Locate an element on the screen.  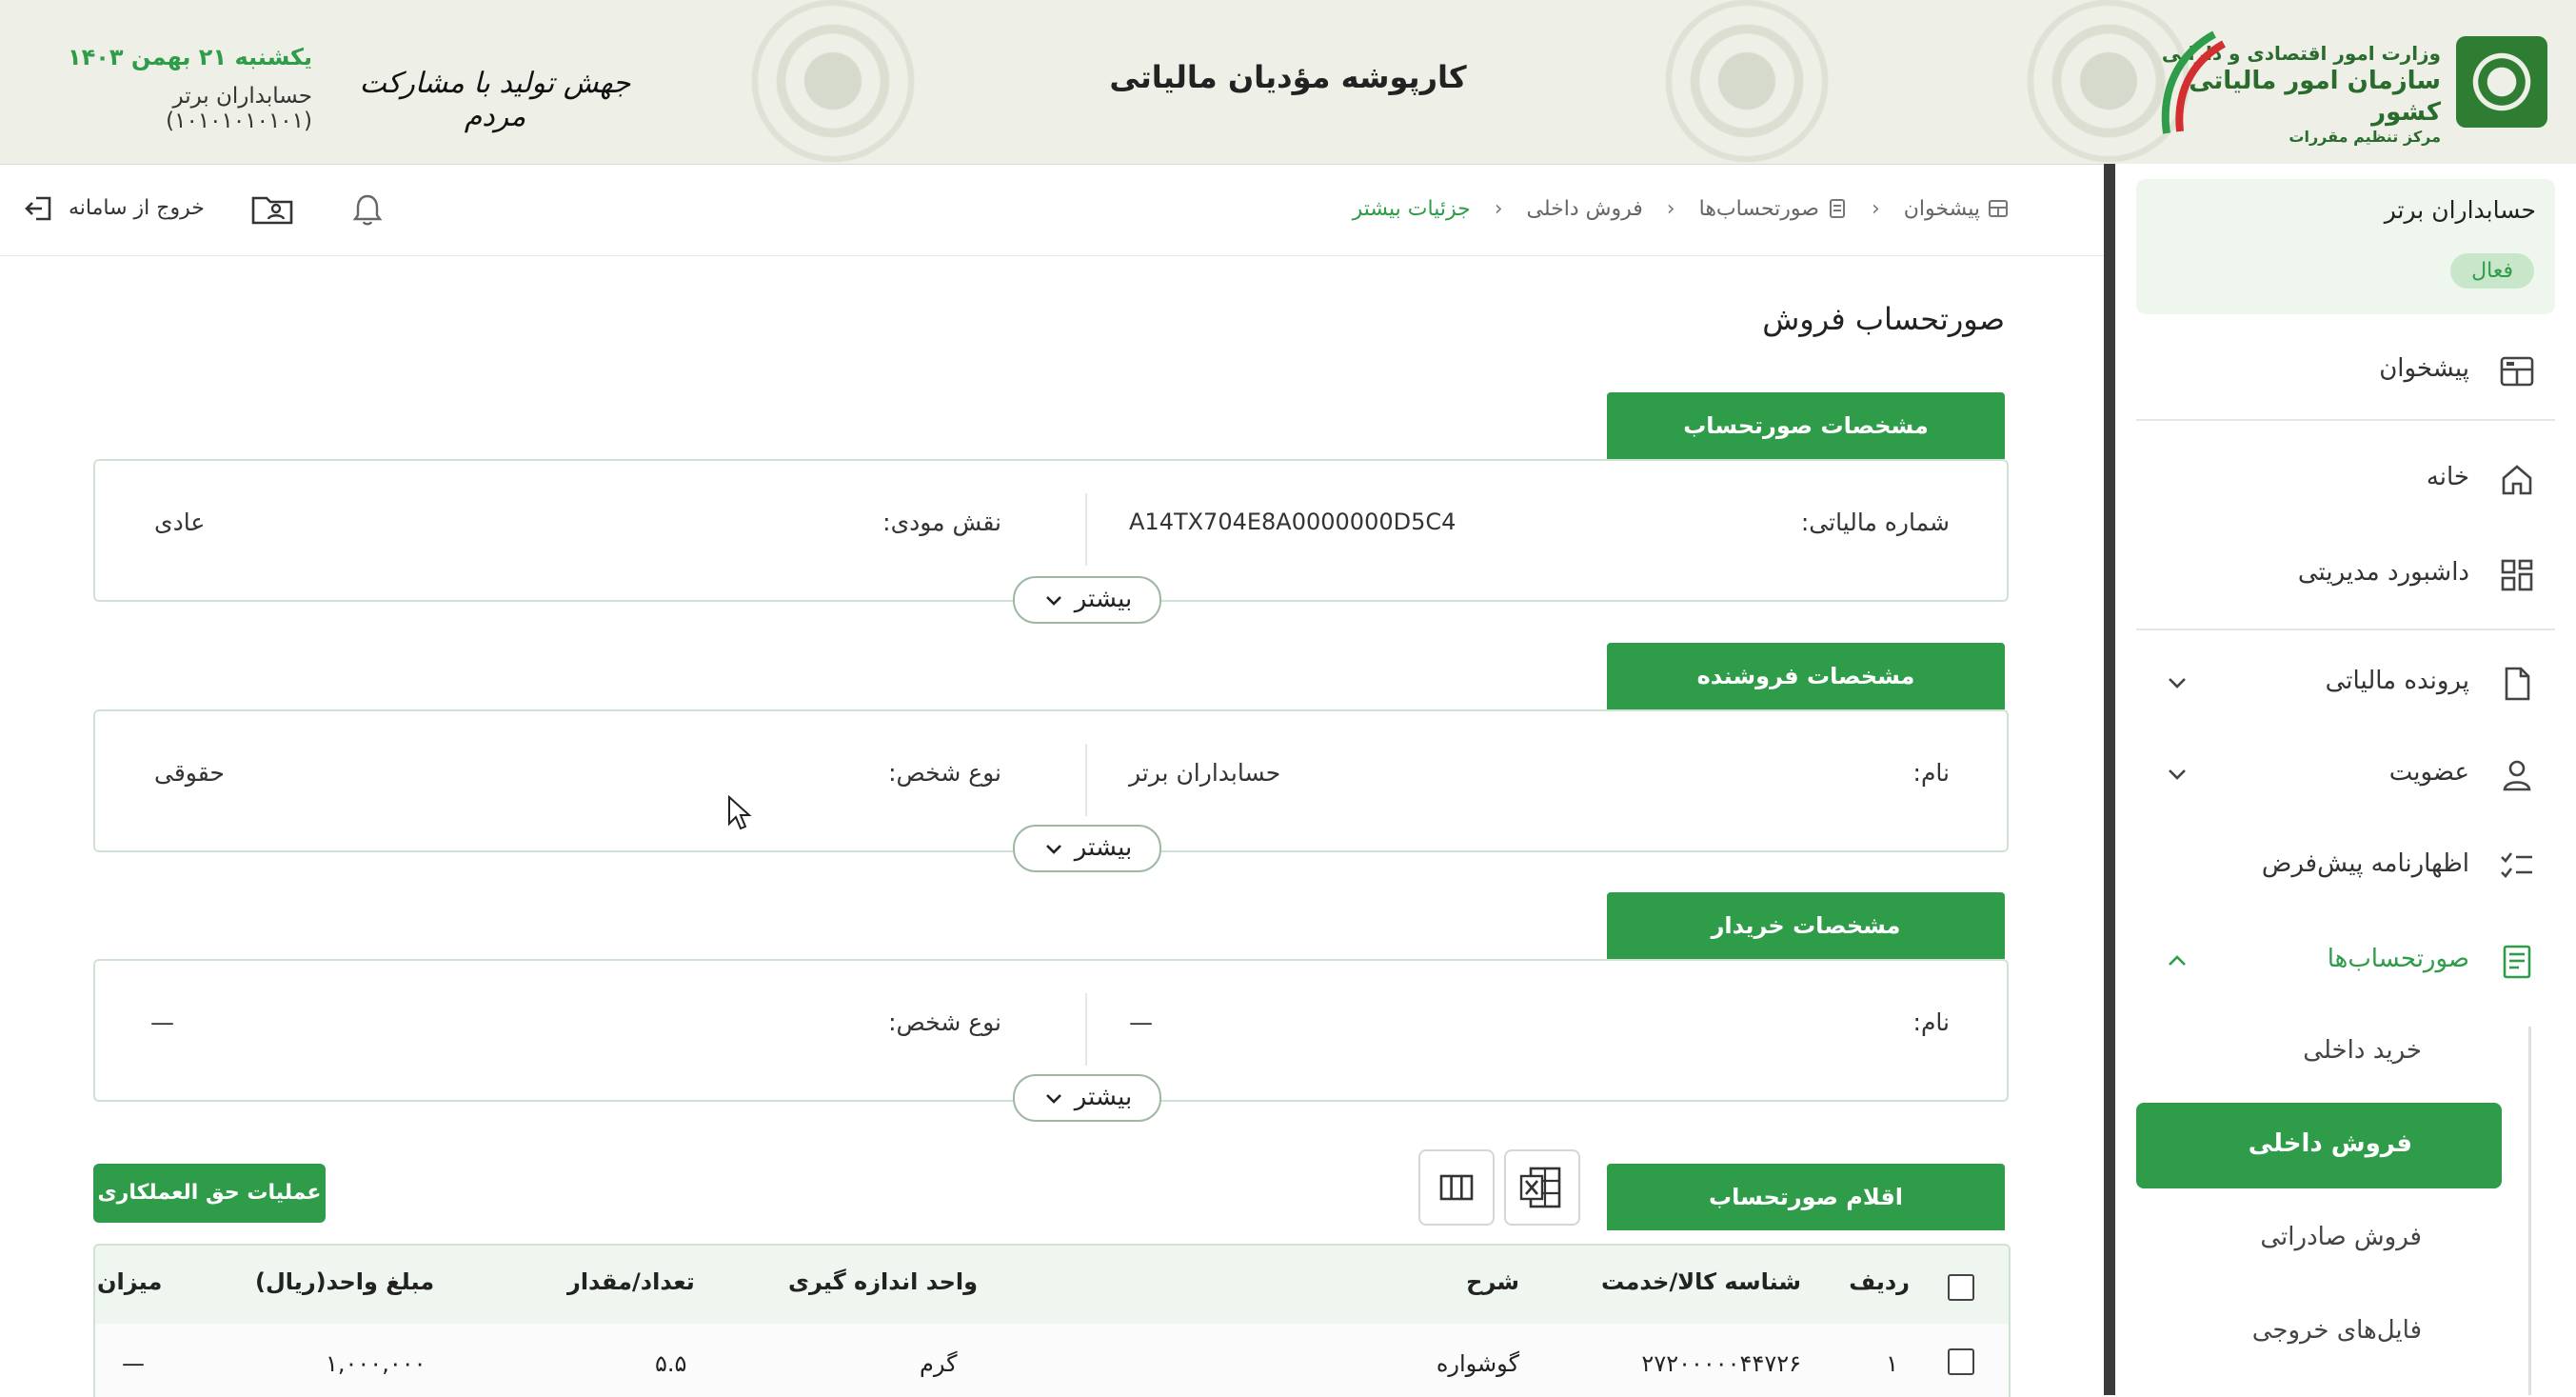
seller-name-value: حسابداران برتر is located at coordinates (1205, 773).